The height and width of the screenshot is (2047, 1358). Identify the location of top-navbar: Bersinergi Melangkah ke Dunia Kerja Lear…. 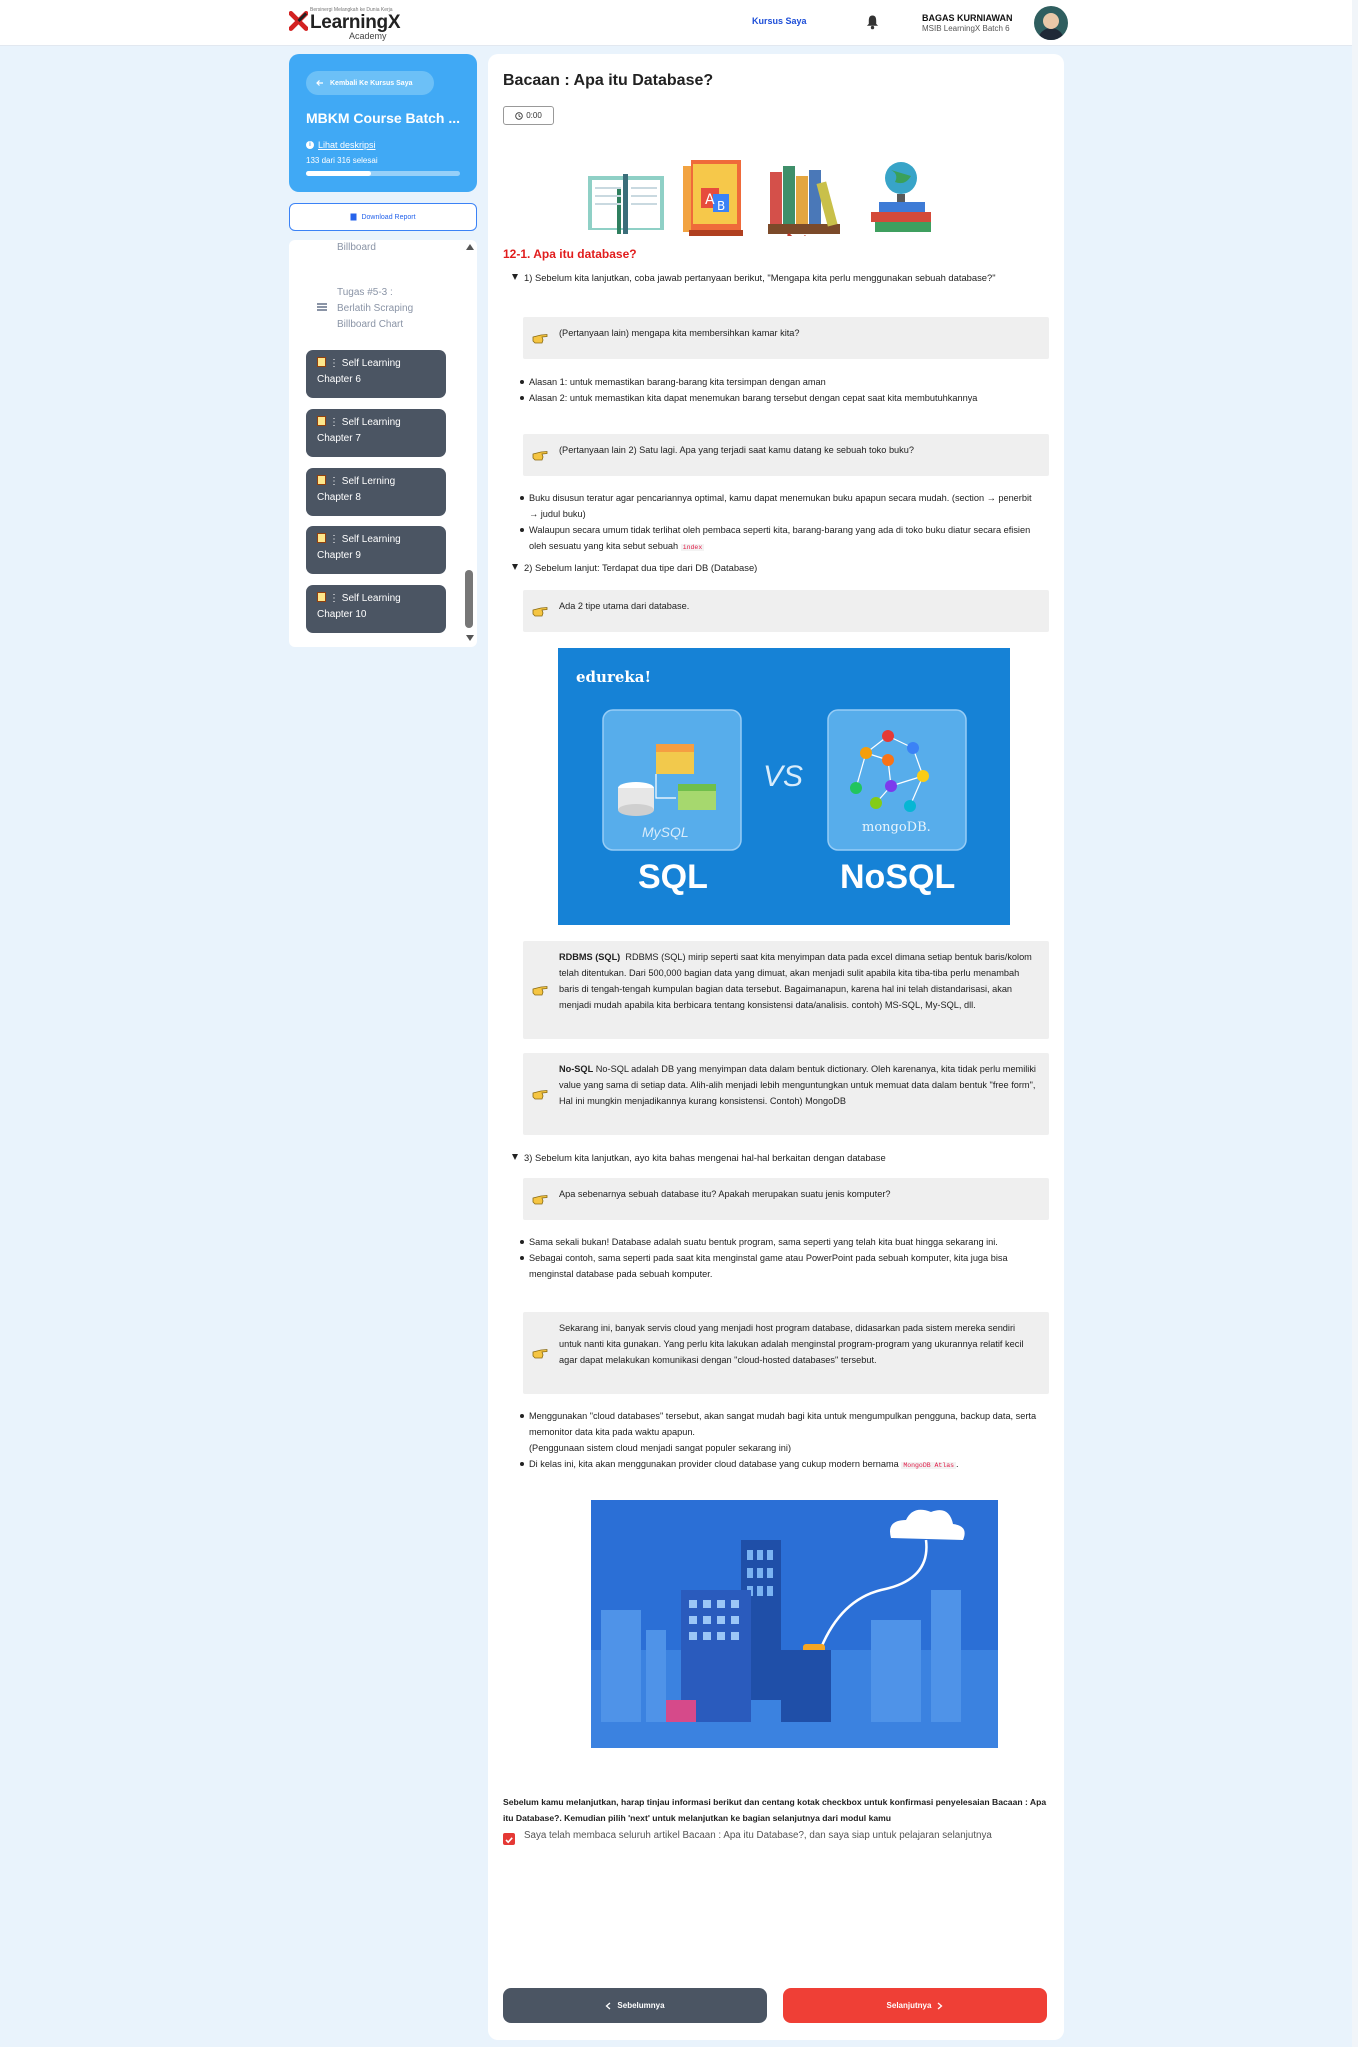
(679, 23).